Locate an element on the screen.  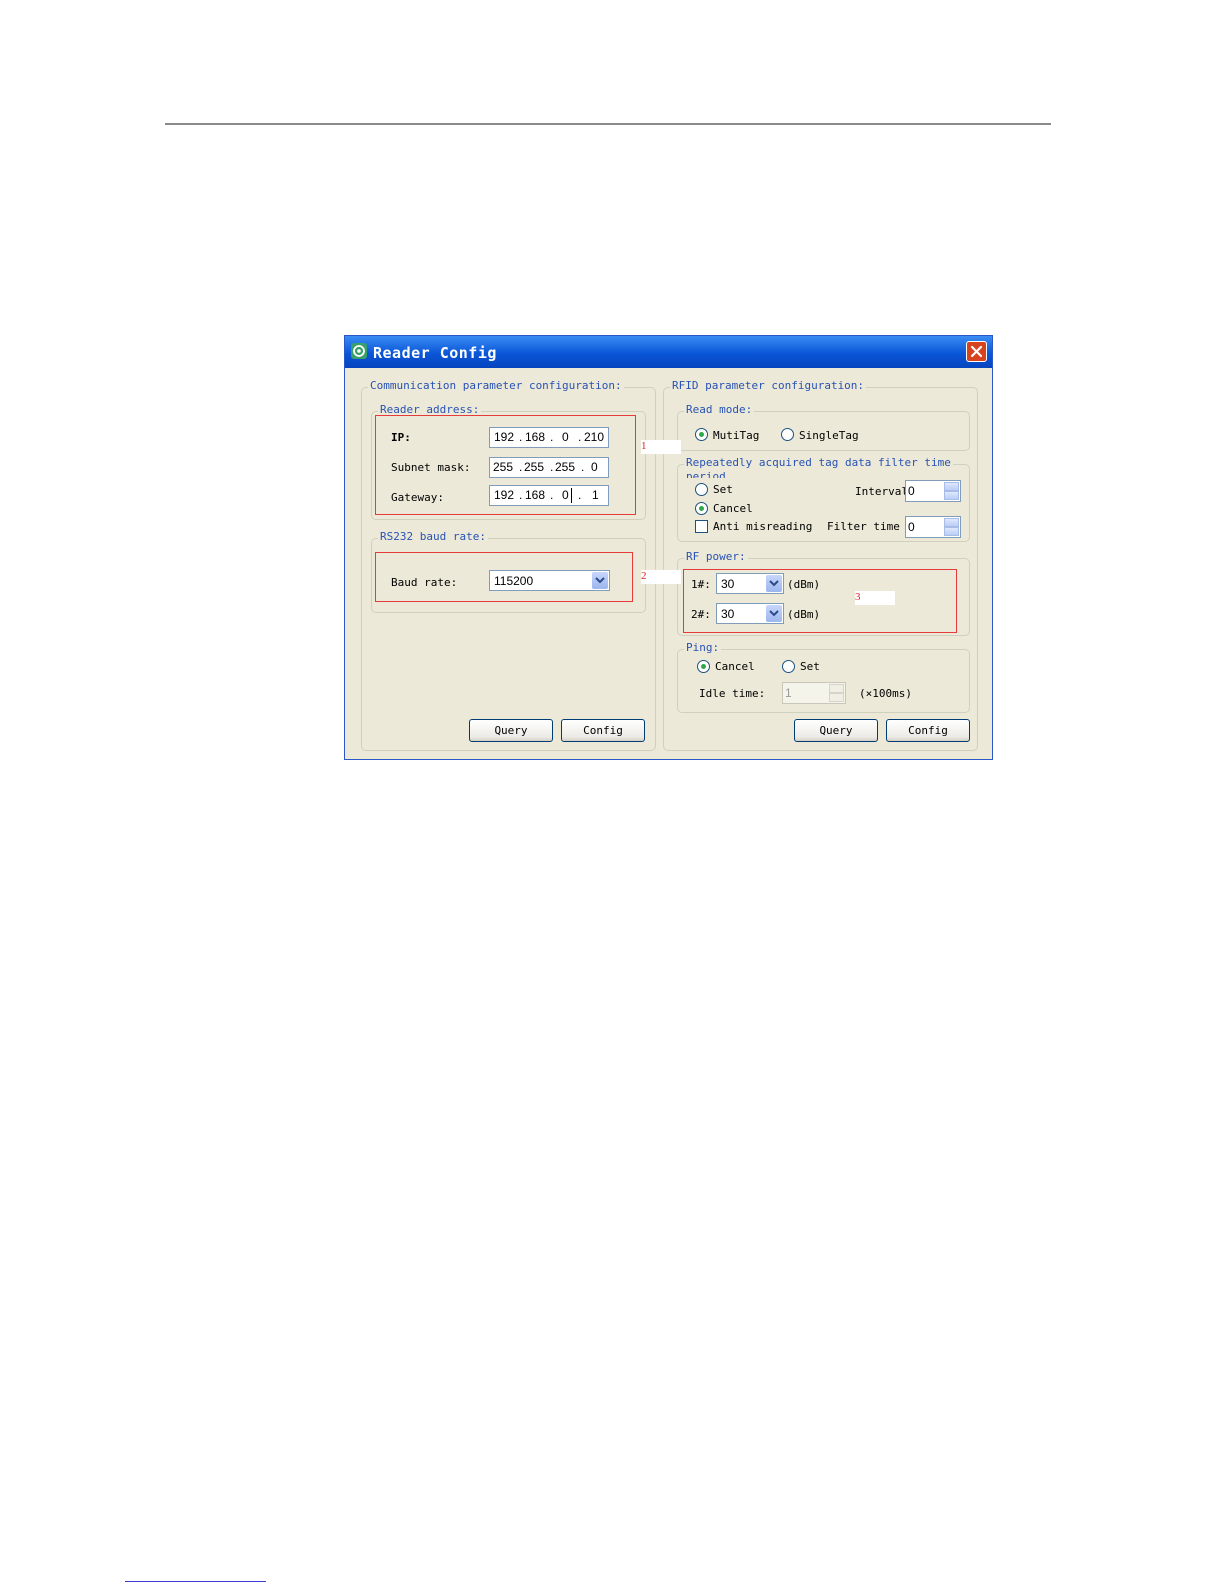
rfid-query-button: Query is located at coordinates (836, 730).